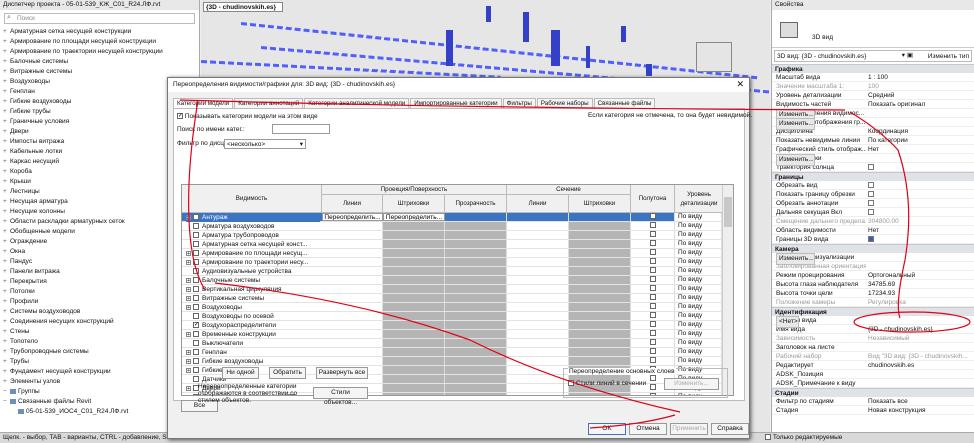  Describe the element at coordinates (920, 131) in the screenshot. I see `property-value: Координация` at that location.